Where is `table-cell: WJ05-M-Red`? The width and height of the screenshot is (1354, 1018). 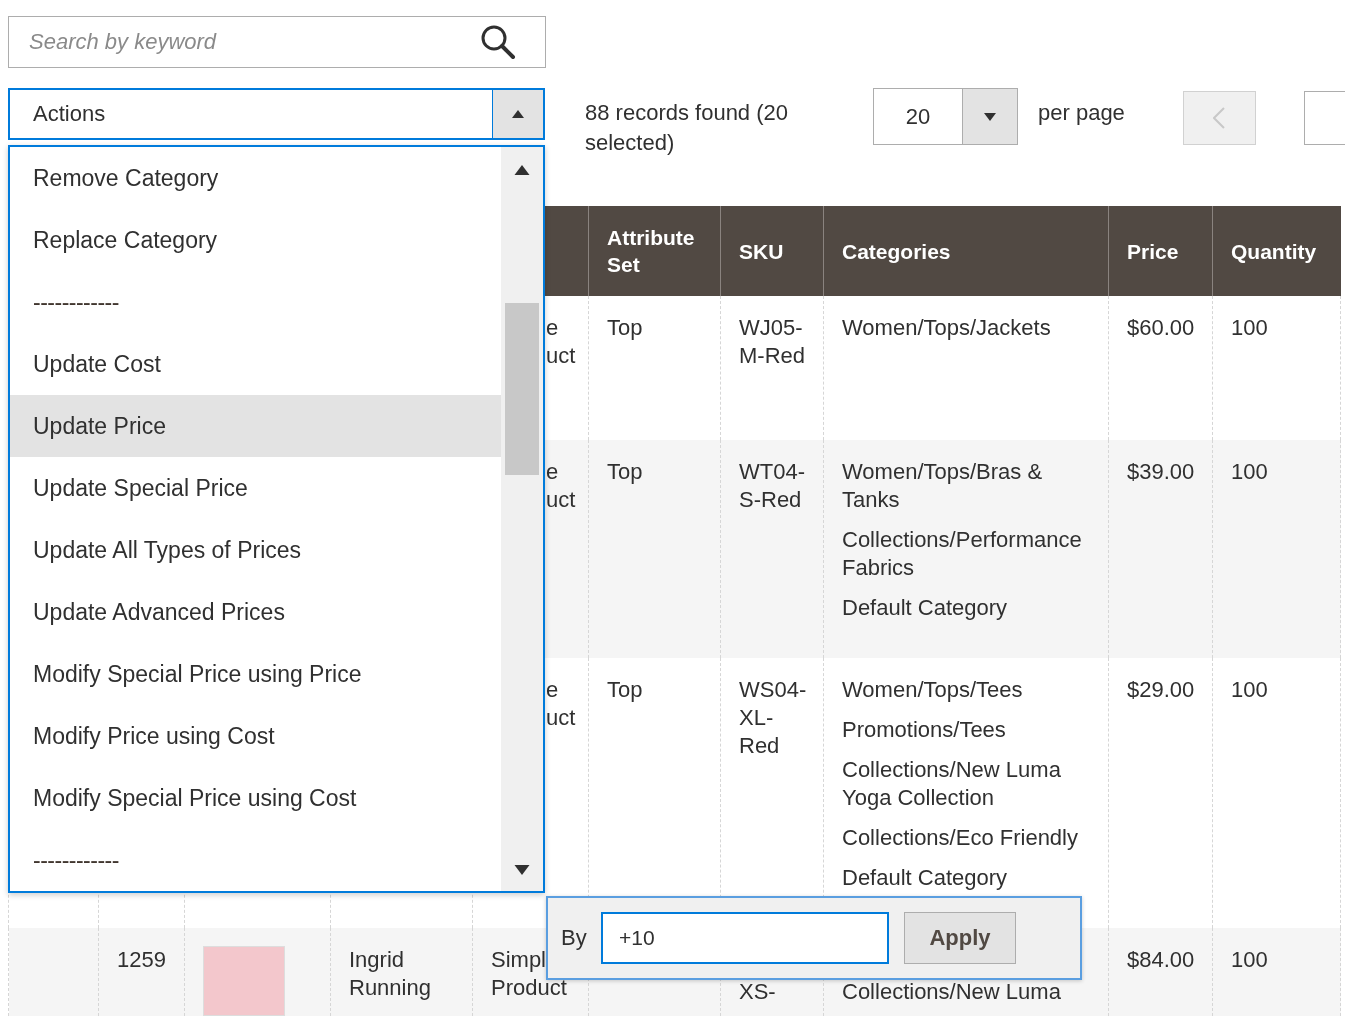
table-cell: WJ05-M-Red is located at coordinates (772, 342).